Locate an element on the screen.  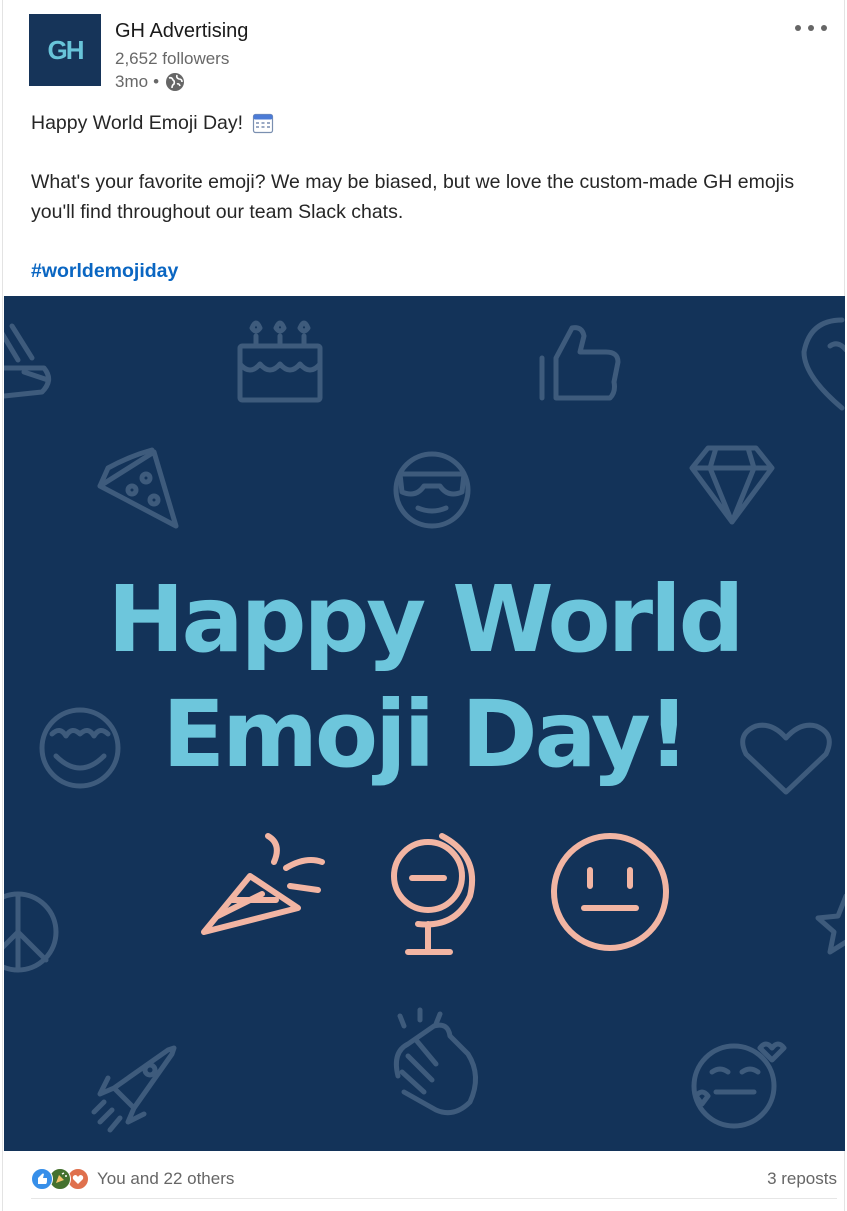
post-greeting: Happy World Emoji Day! is located at coordinates (137, 123).